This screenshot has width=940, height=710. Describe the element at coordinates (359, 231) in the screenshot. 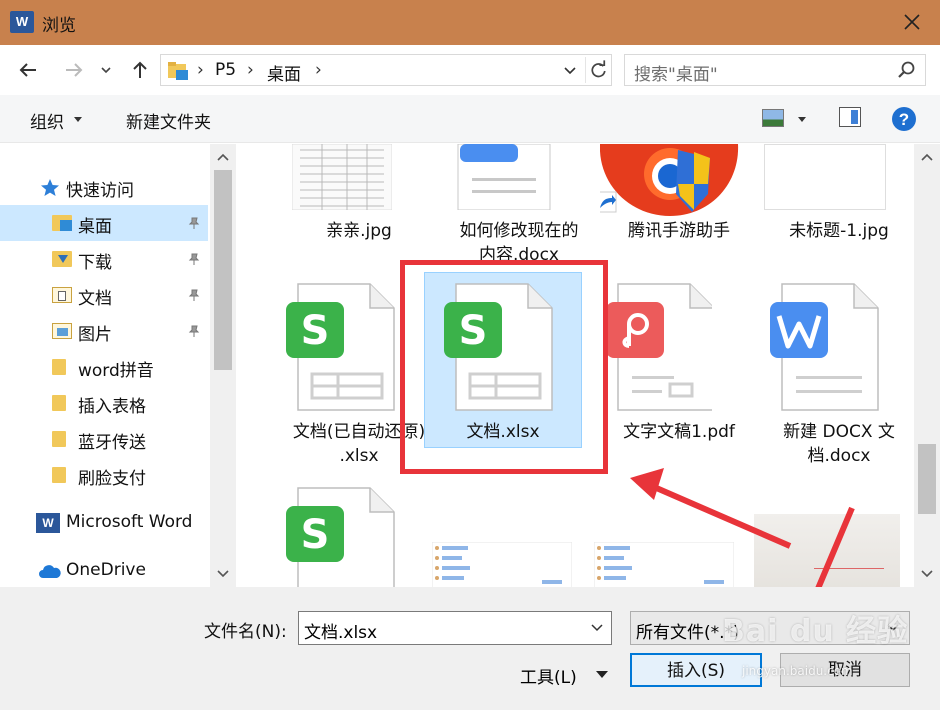

I see `file-name: 亲亲.jpg` at that location.